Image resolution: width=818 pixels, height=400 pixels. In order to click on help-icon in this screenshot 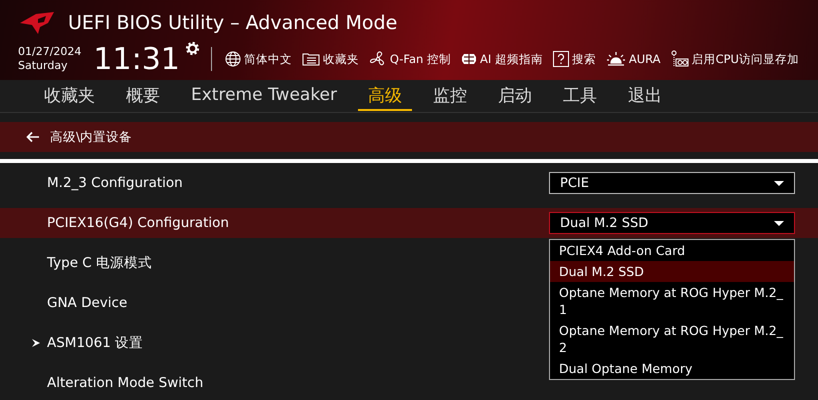, I will do `click(560, 59)`.